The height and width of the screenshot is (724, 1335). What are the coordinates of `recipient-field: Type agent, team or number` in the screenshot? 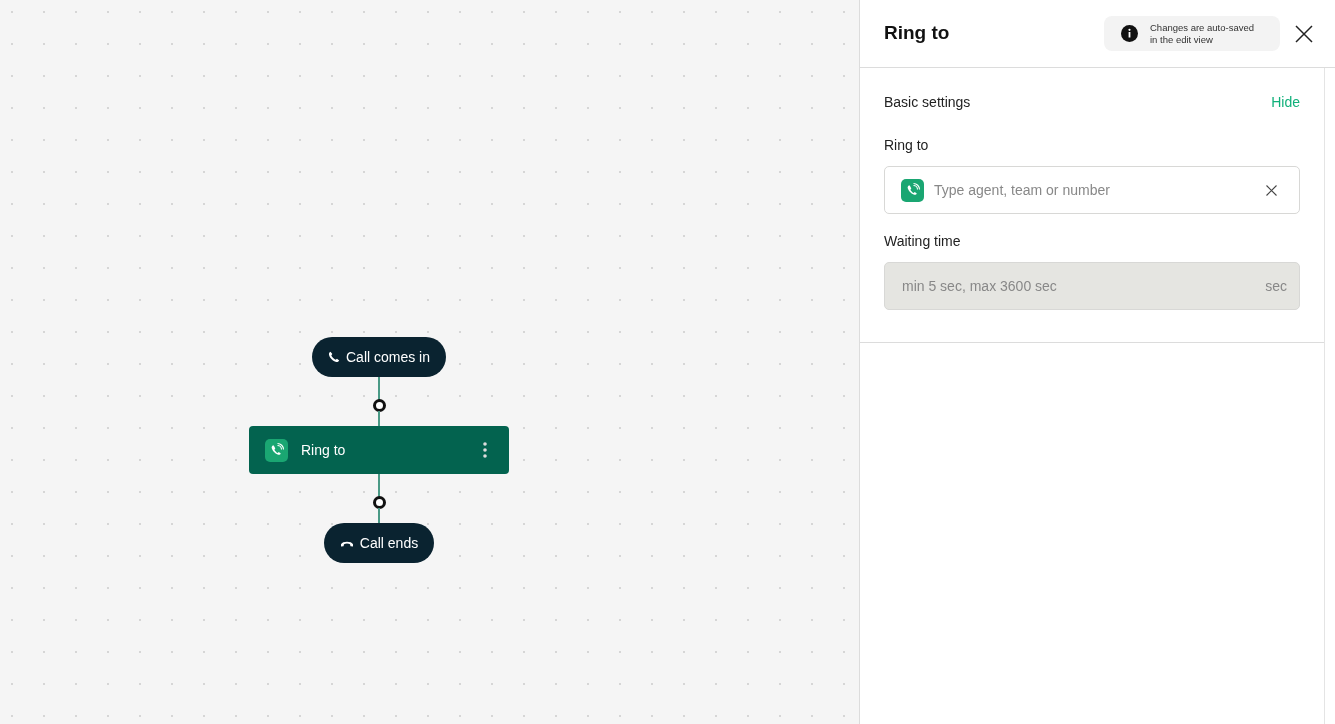 It's located at (1092, 190).